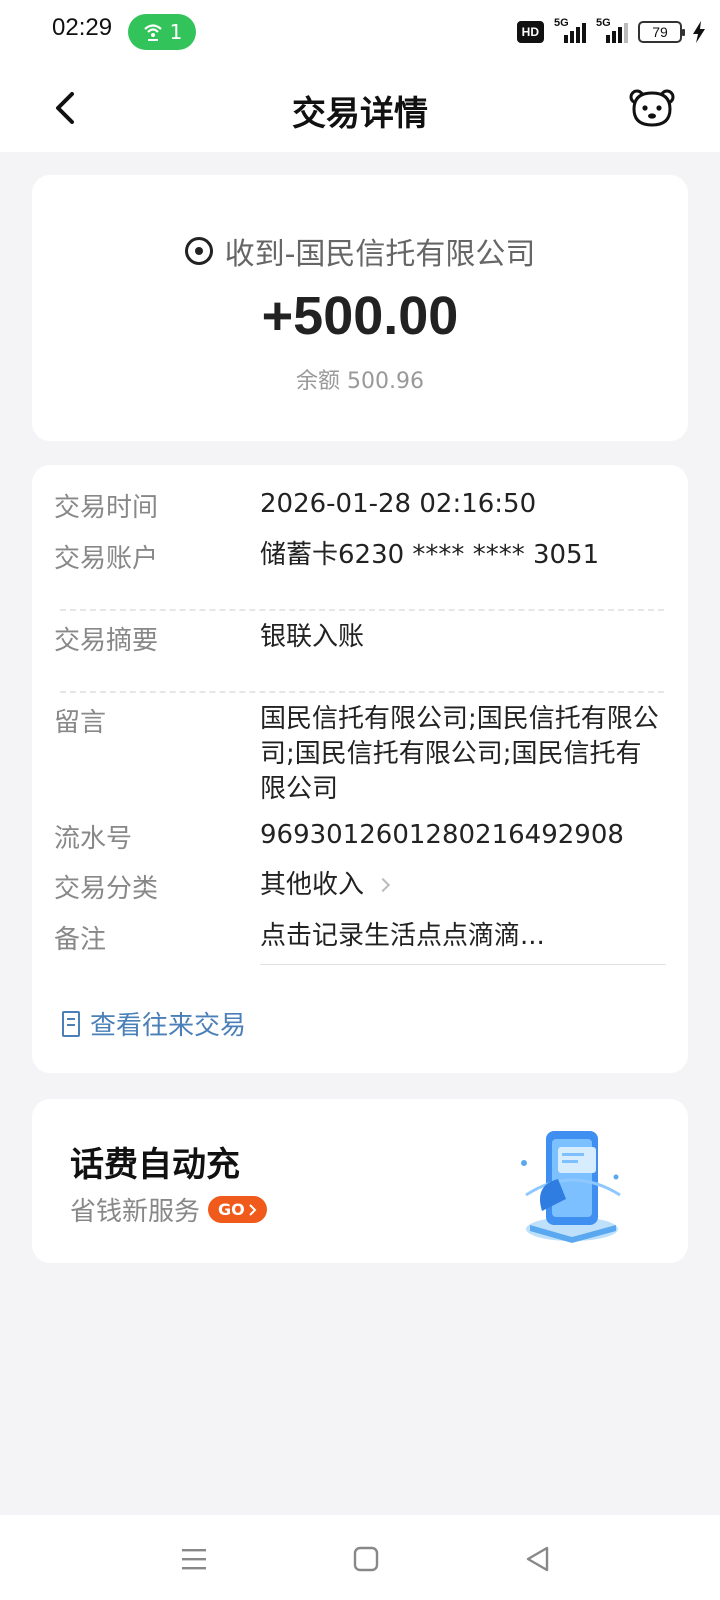 The image size is (720, 1600). I want to click on transaction-time-value: 2026-01-28 02:16:50, so click(398, 504).